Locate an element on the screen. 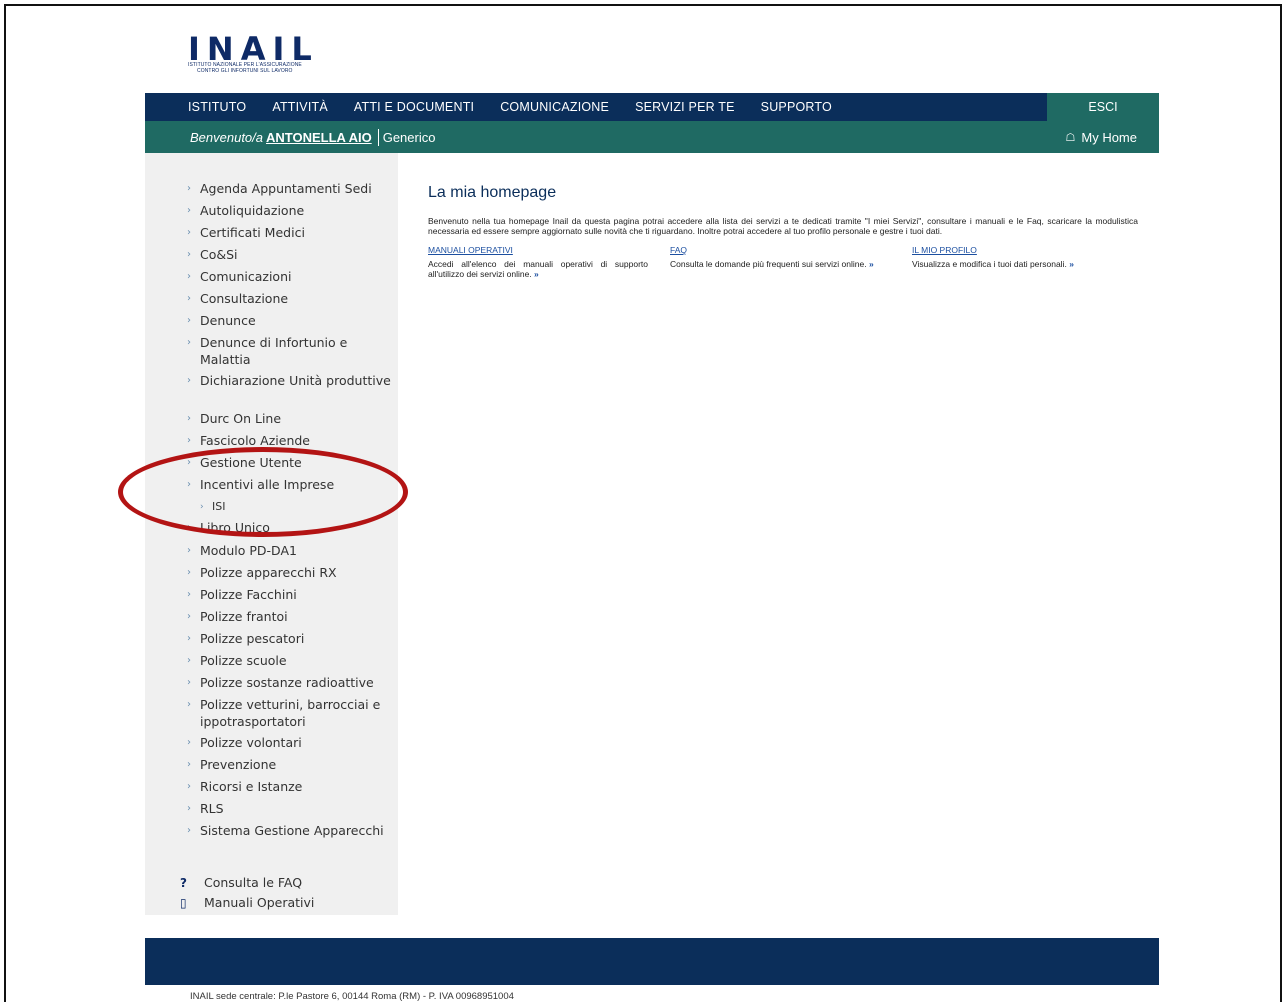 Image resolution: width=1286 pixels, height=1002 pixels. sidebar-item-autoliquidazione: › Autoliquidazione is located at coordinates (271, 214).